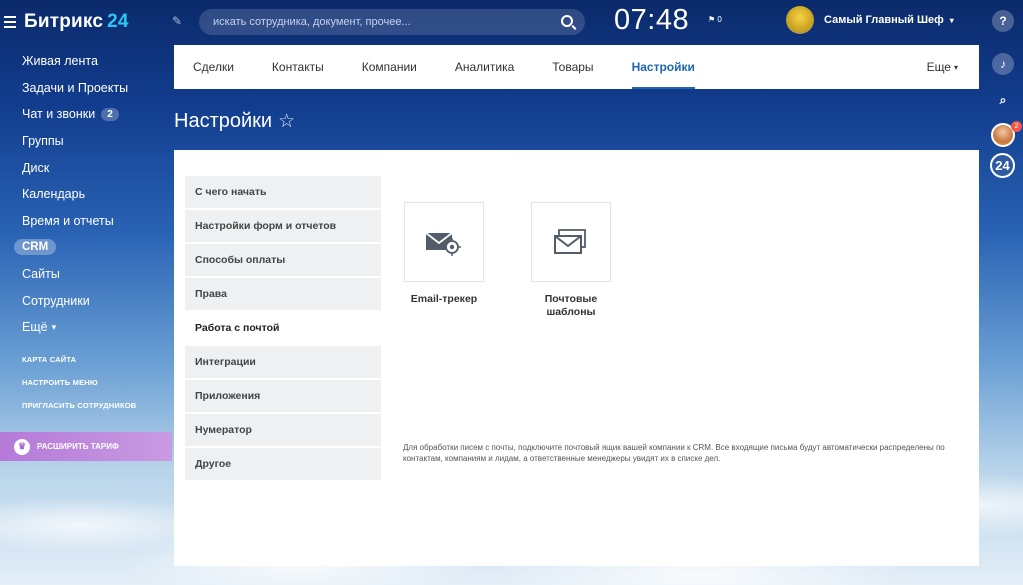 Image resolution: width=1023 pixels, height=585 pixels. Describe the element at coordinates (283, 260) in the screenshot. I see `settings-item-payment: Способы оплаты` at that location.